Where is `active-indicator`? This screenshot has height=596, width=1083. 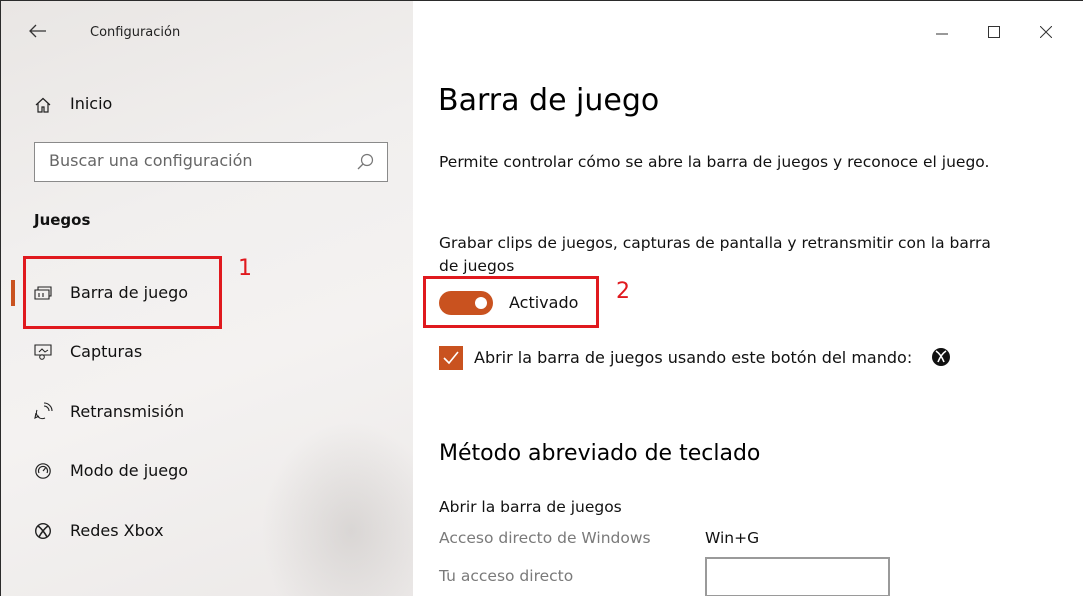 active-indicator is located at coordinates (13, 293).